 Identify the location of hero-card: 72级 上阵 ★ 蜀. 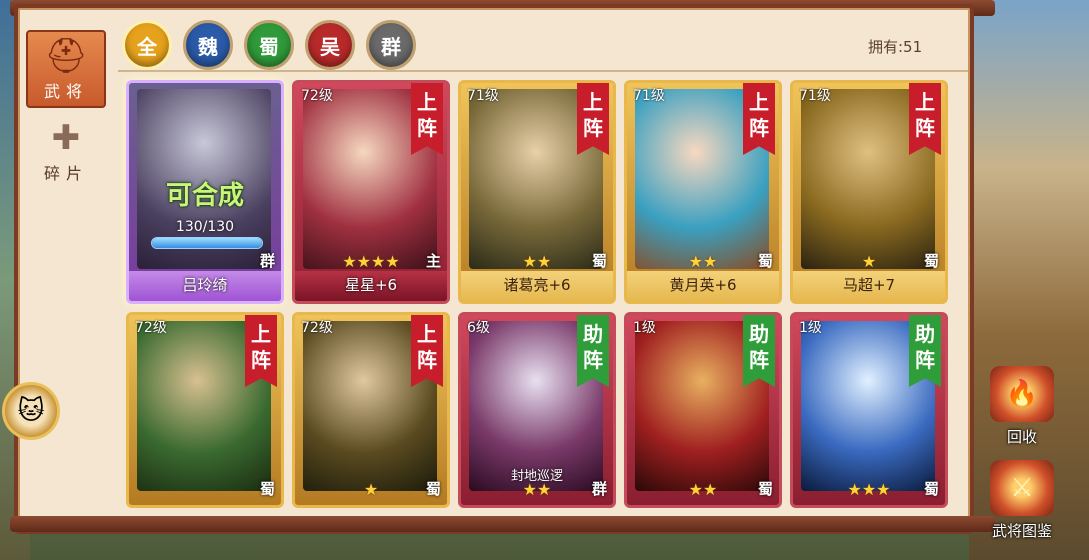
(371, 410).